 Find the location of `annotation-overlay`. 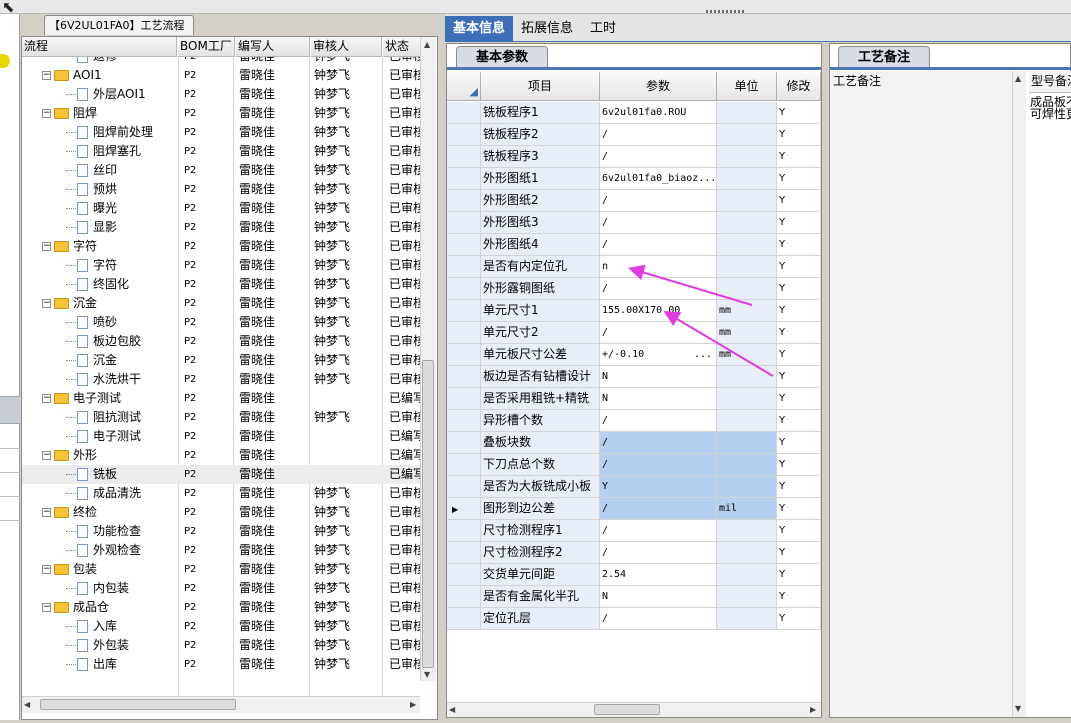

annotation-overlay is located at coordinates (701, 320).